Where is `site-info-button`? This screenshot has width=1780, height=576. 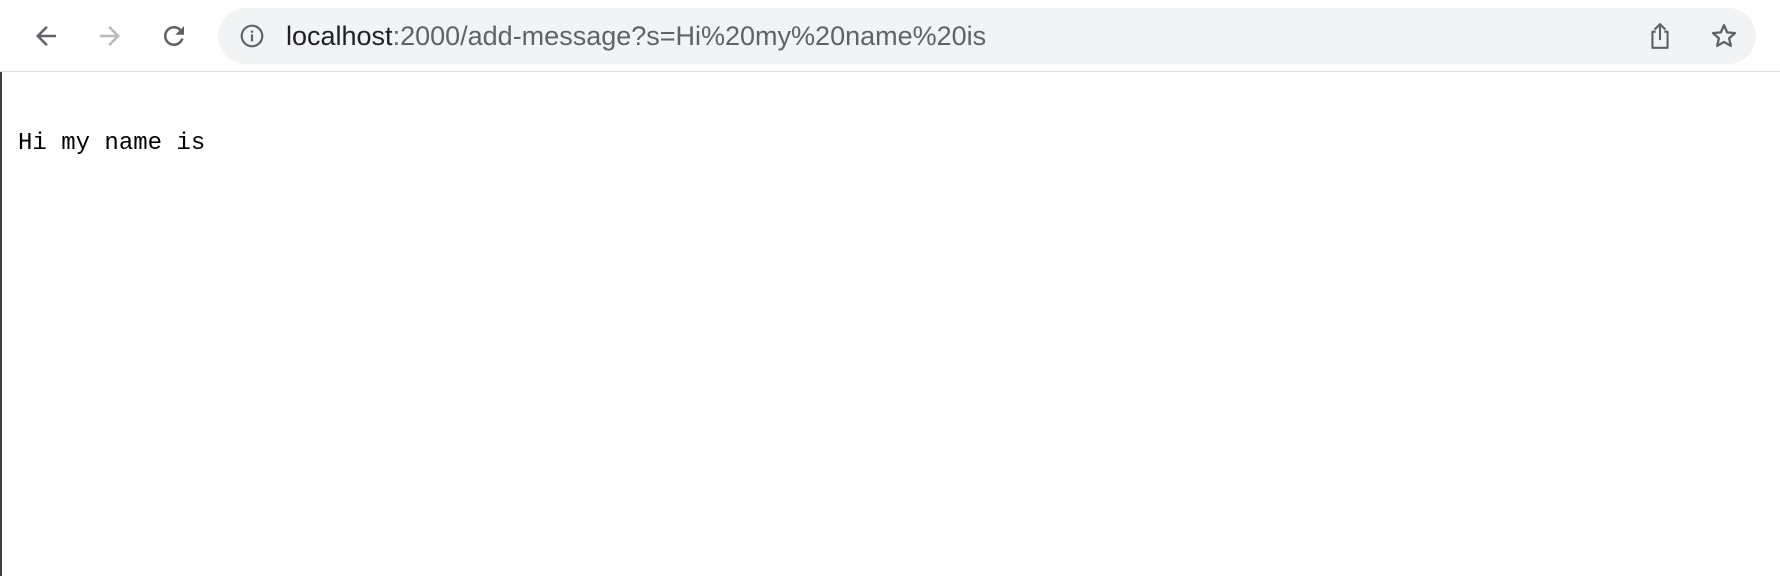
site-info-button is located at coordinates (252, 36).